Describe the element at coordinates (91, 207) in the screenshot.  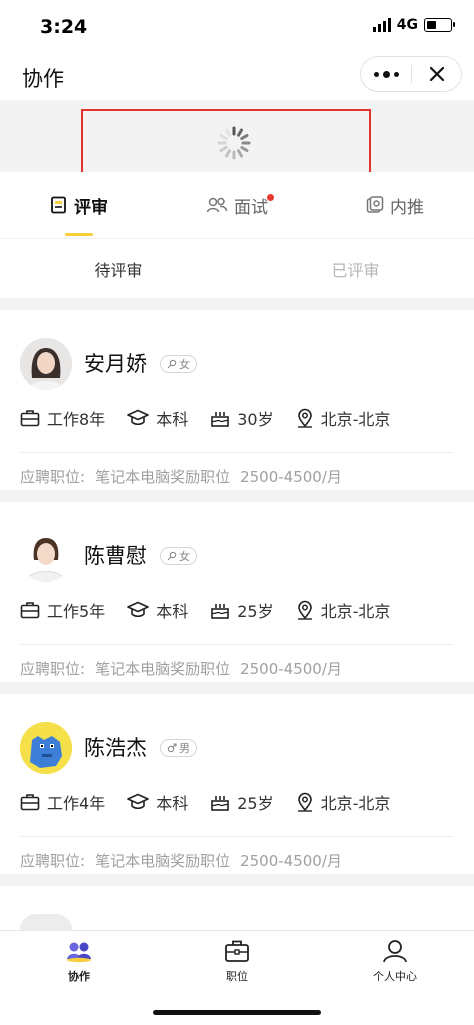
I see `tab-review-label: 评审` at that location.